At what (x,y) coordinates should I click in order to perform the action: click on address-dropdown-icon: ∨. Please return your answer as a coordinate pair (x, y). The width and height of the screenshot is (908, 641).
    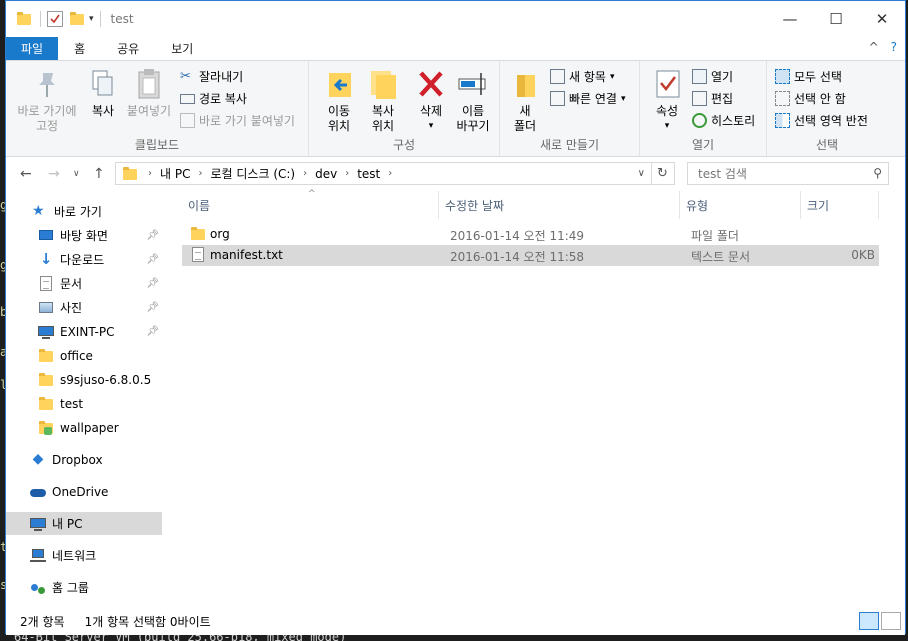
    Looking at the image, I should click on (641, 173).